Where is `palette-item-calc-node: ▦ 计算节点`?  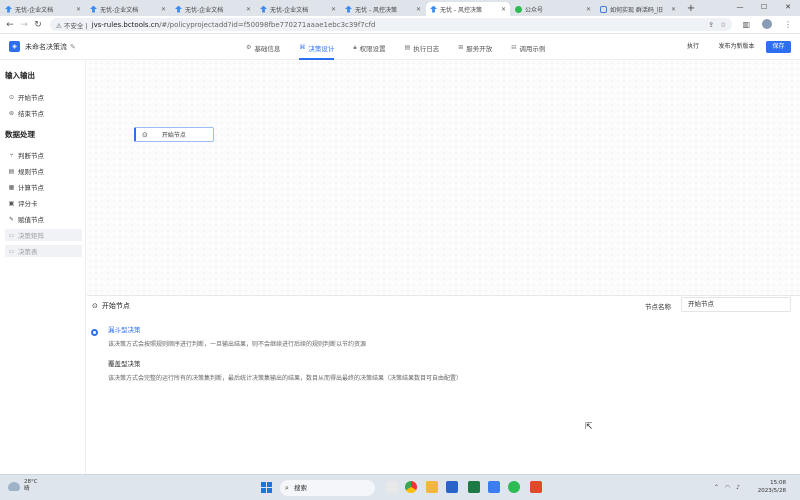 palette-item-calc-node: ▦ 计算节点 is located at coordinates (43, 187).